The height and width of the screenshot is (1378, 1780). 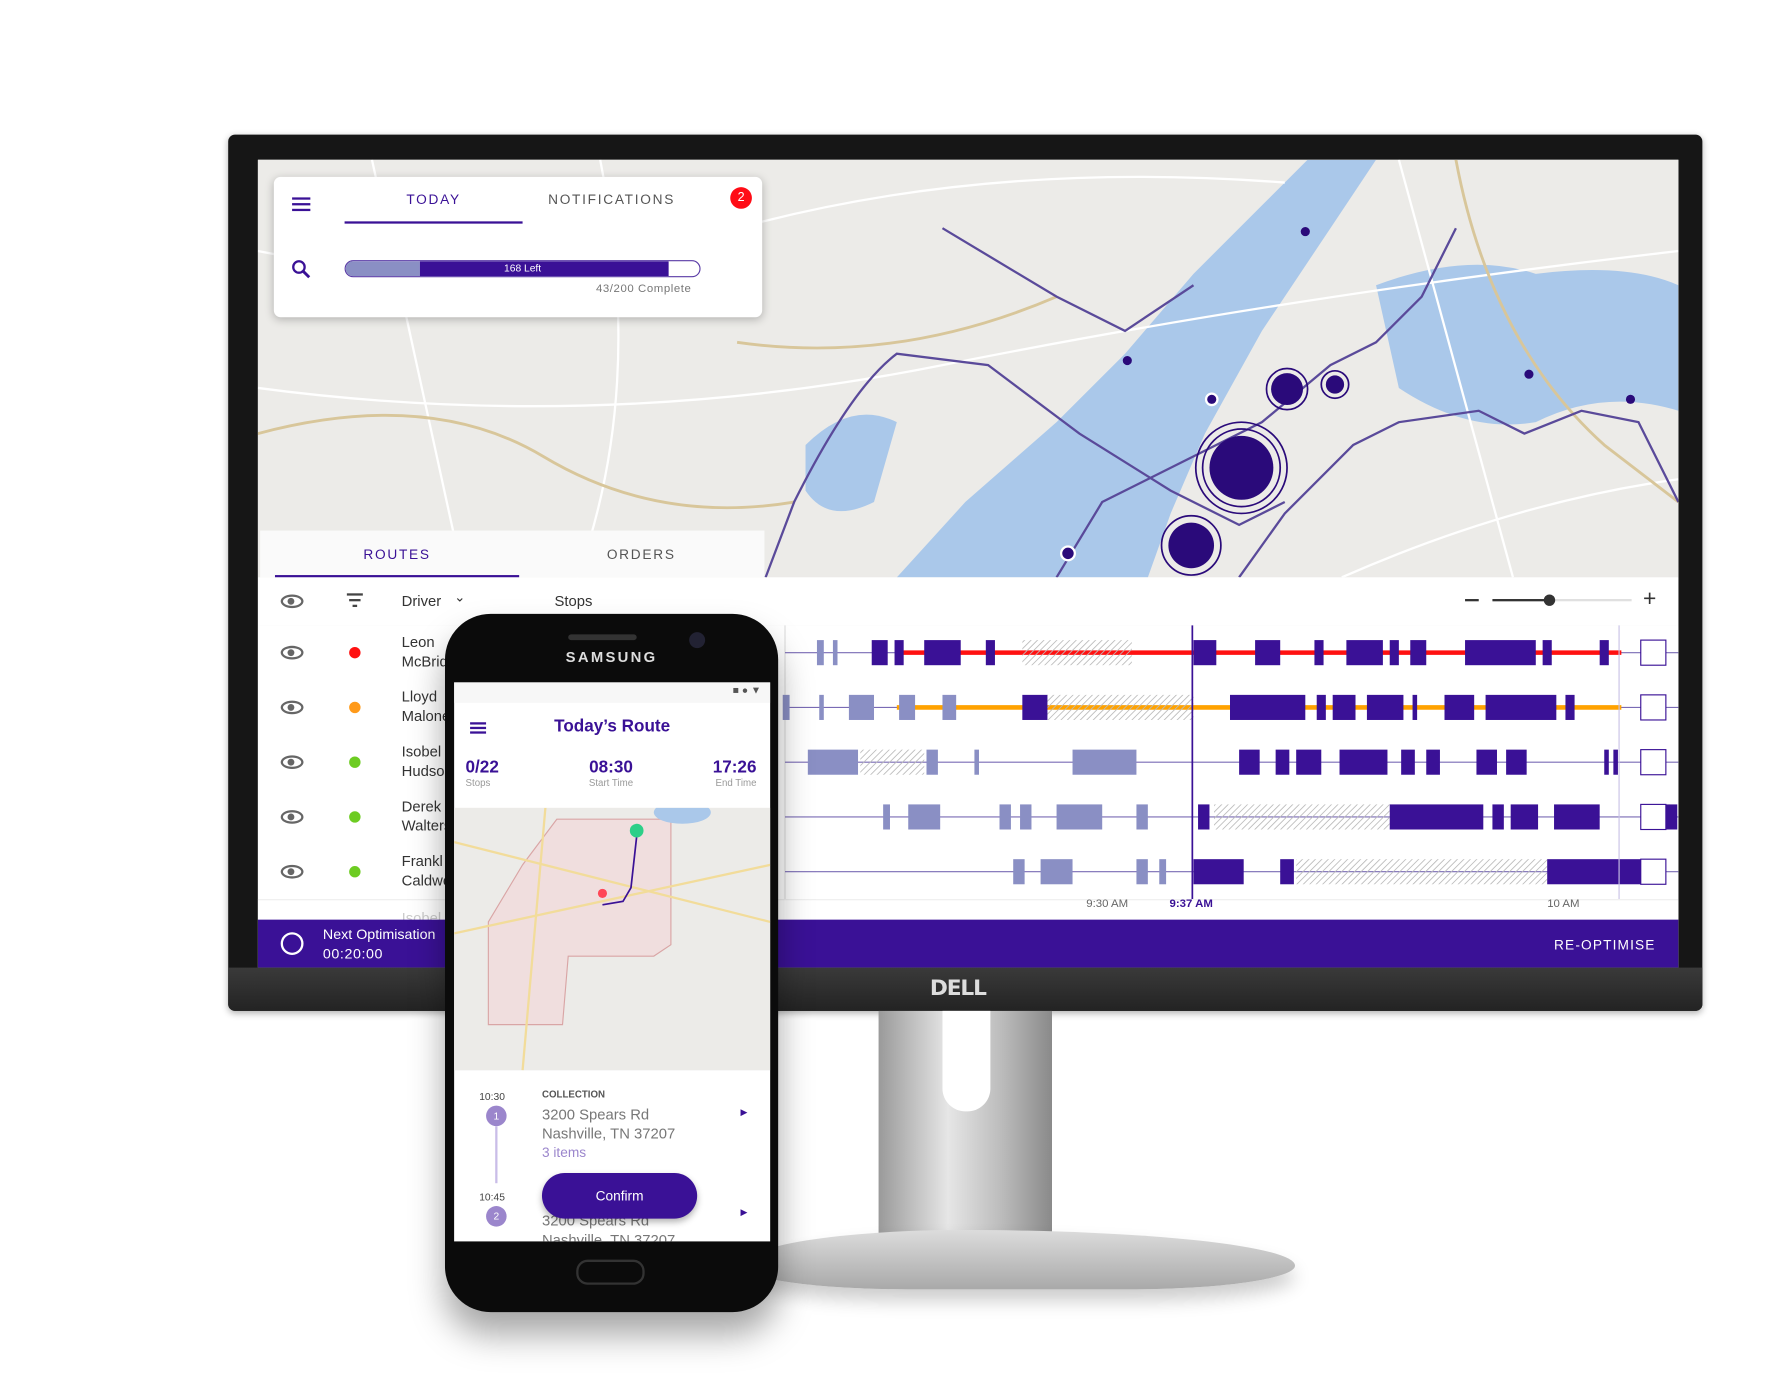 I want to click on eye-icon, so click(x=292, y=601).